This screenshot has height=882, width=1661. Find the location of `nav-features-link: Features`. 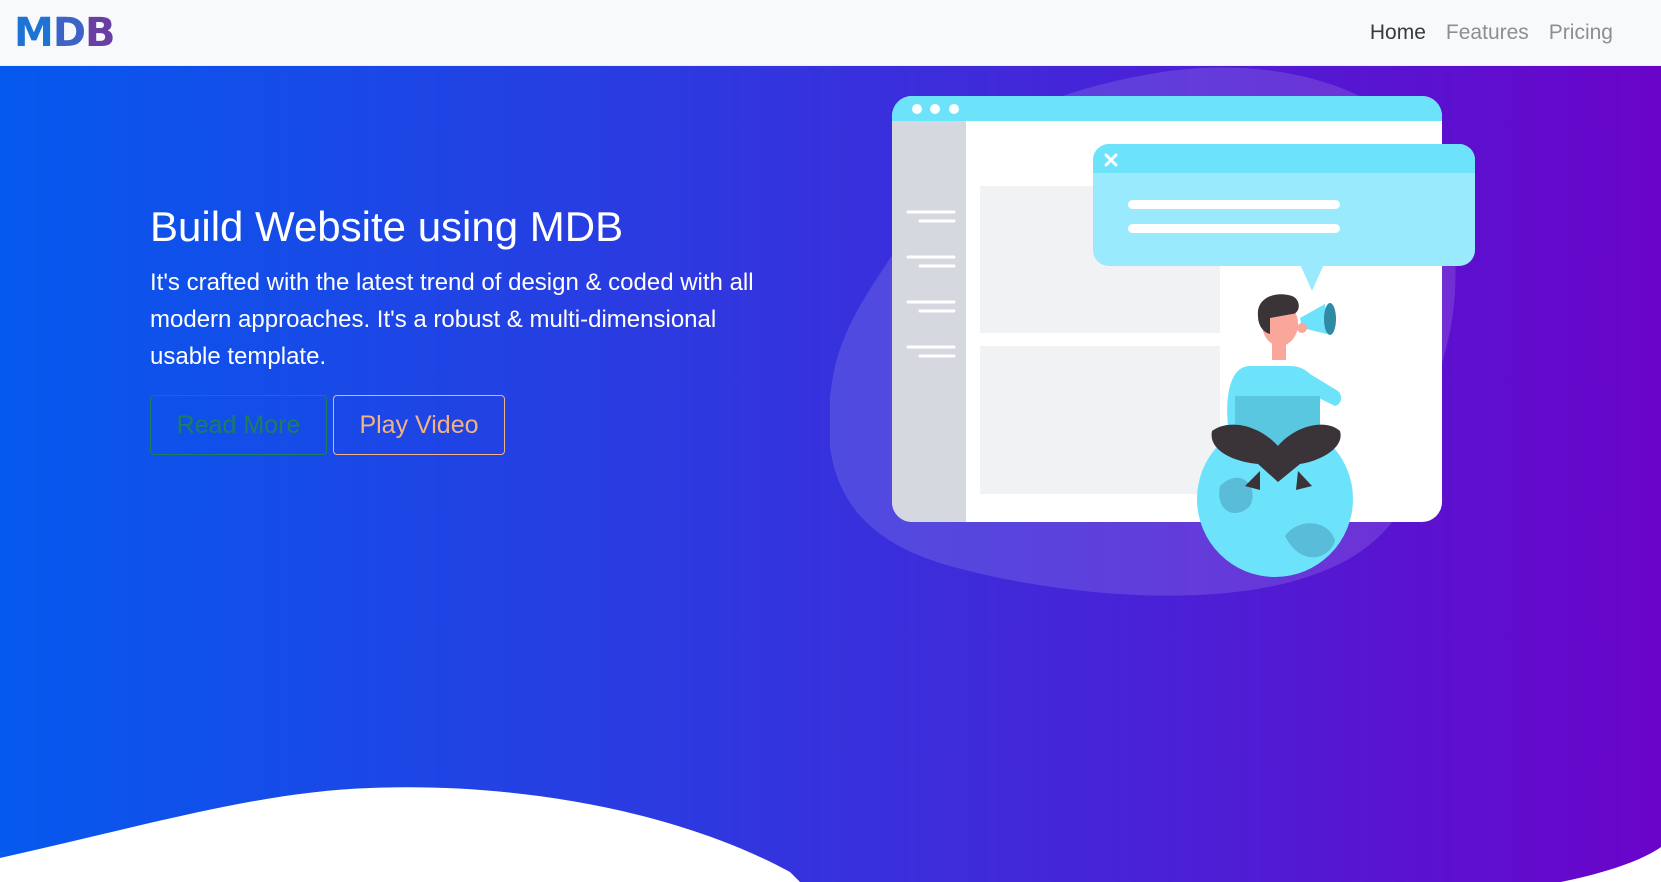

nav-features-link: Features is located at coordinates (1487, 33).